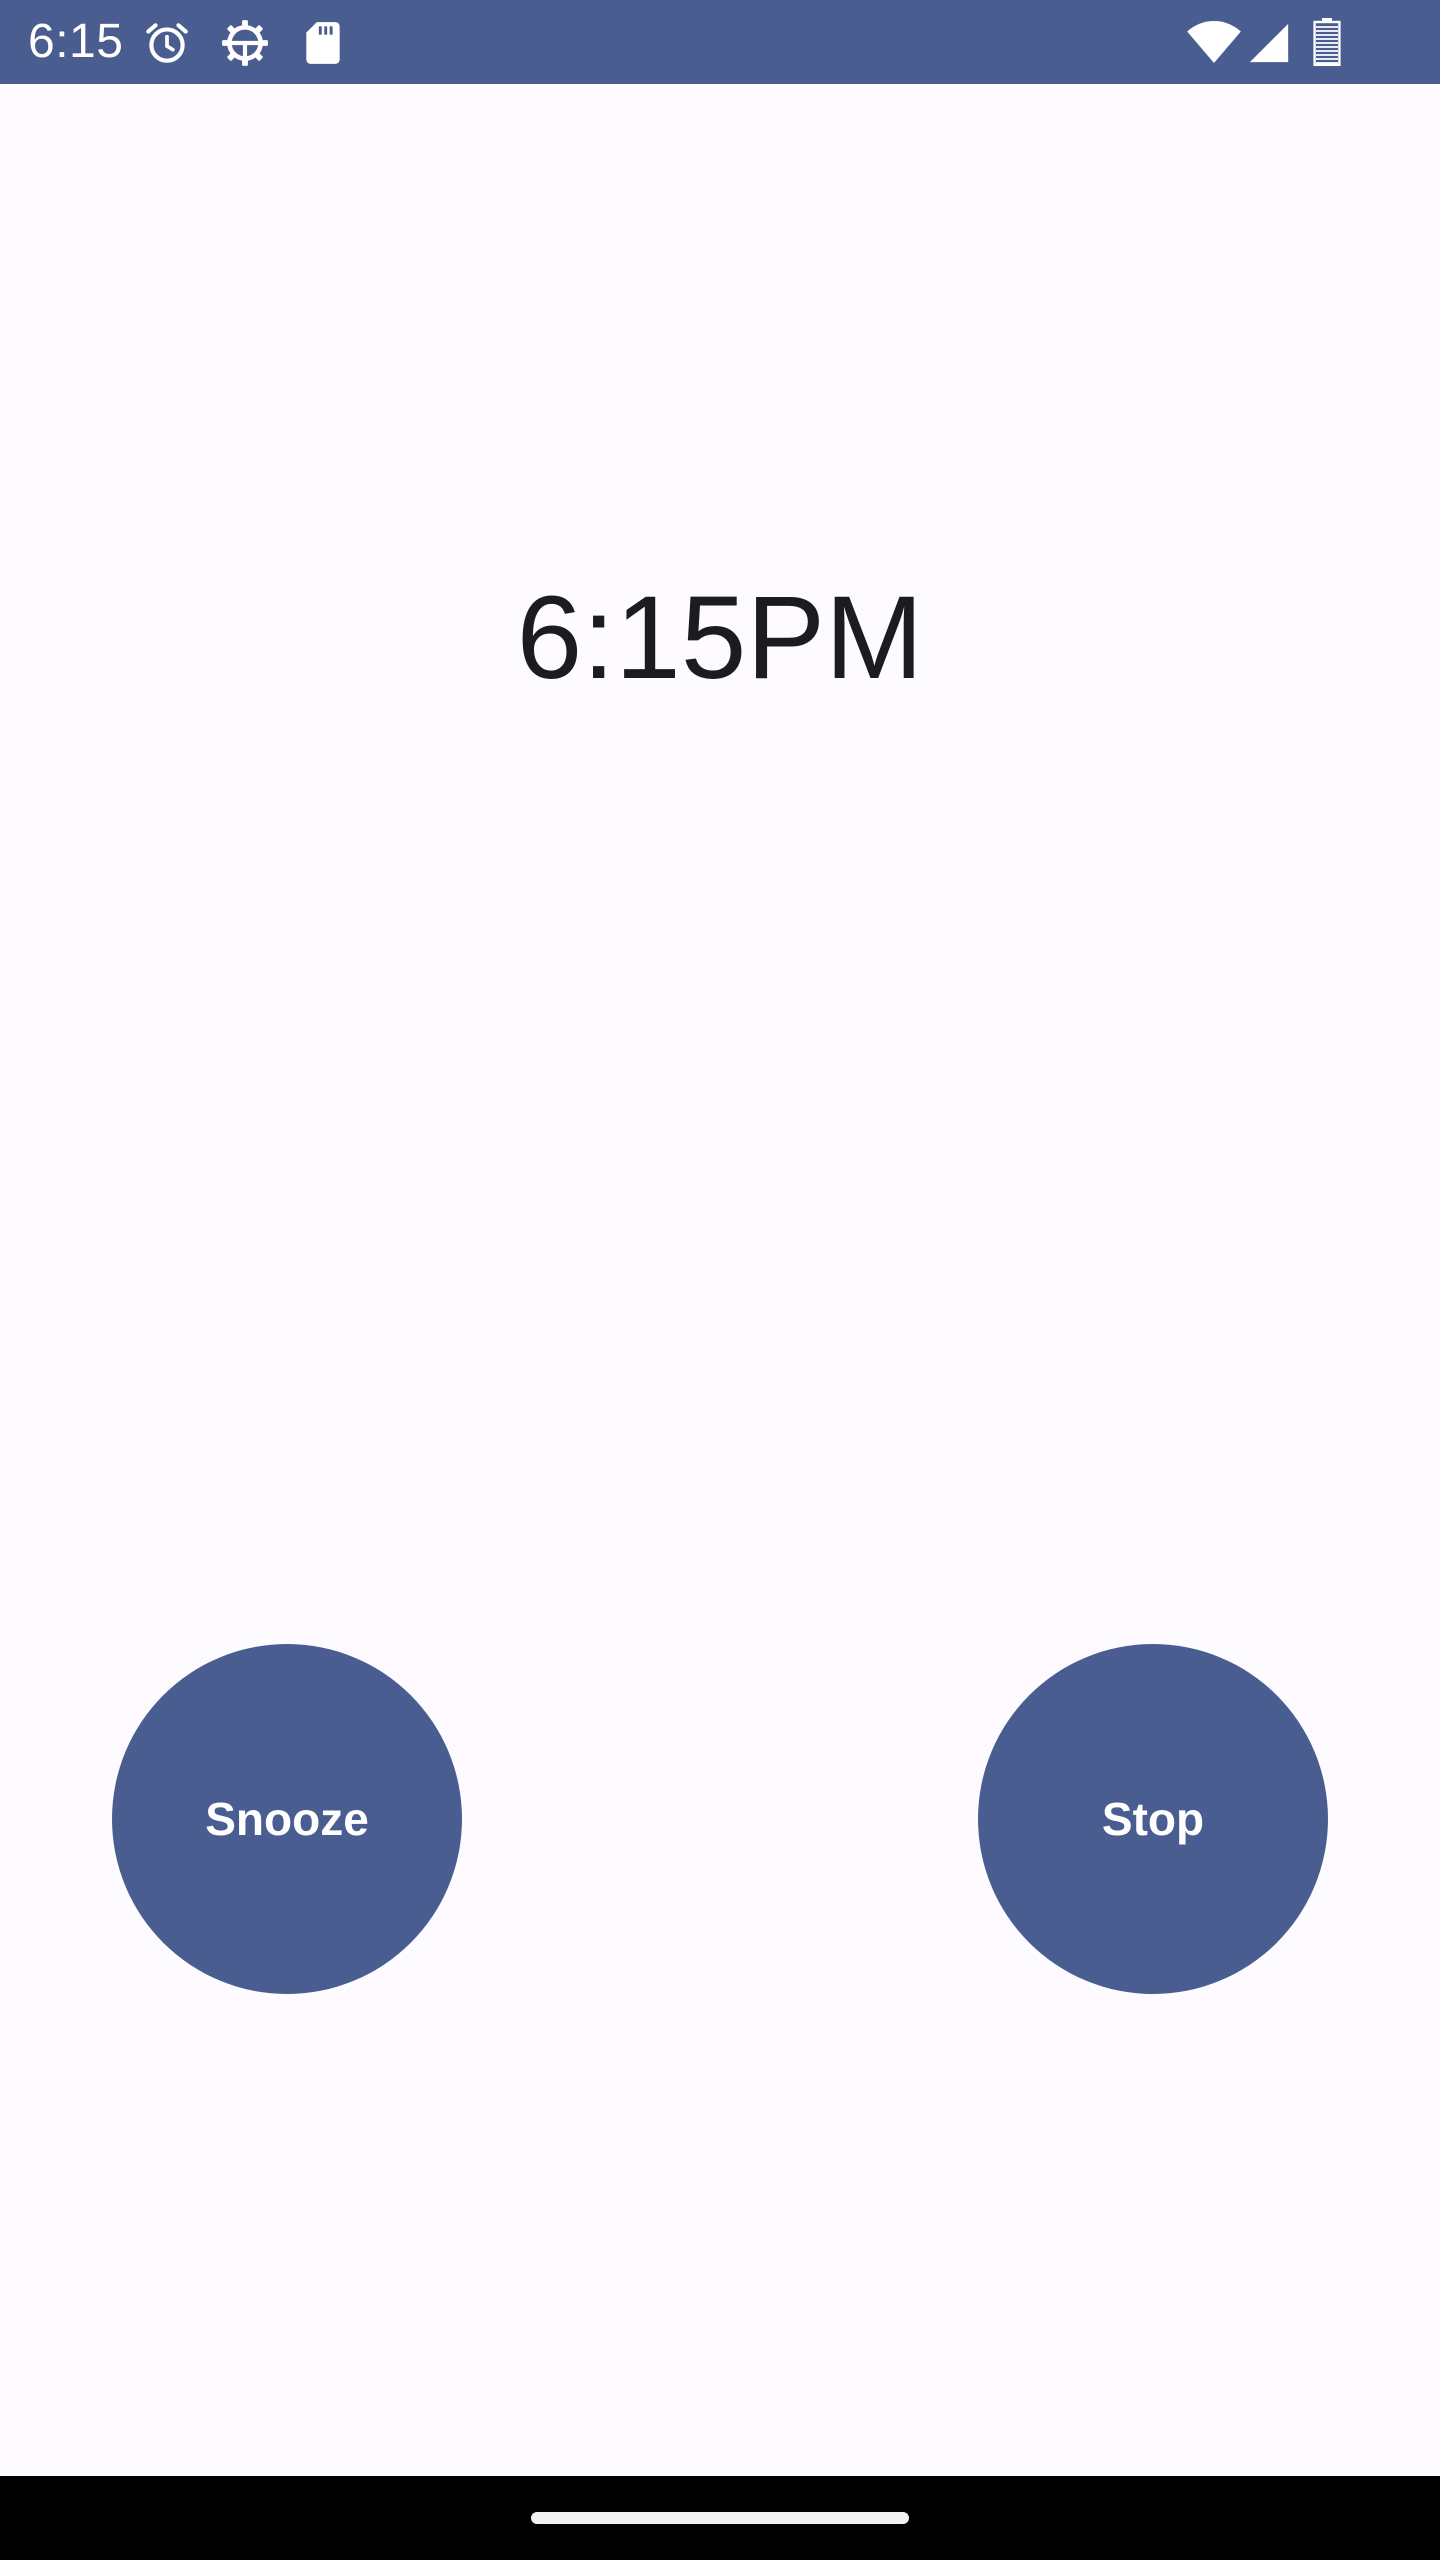  Describe the element at coordinates (1269, 43) in the screenshot. I see `cell-signal-icon` at that location.